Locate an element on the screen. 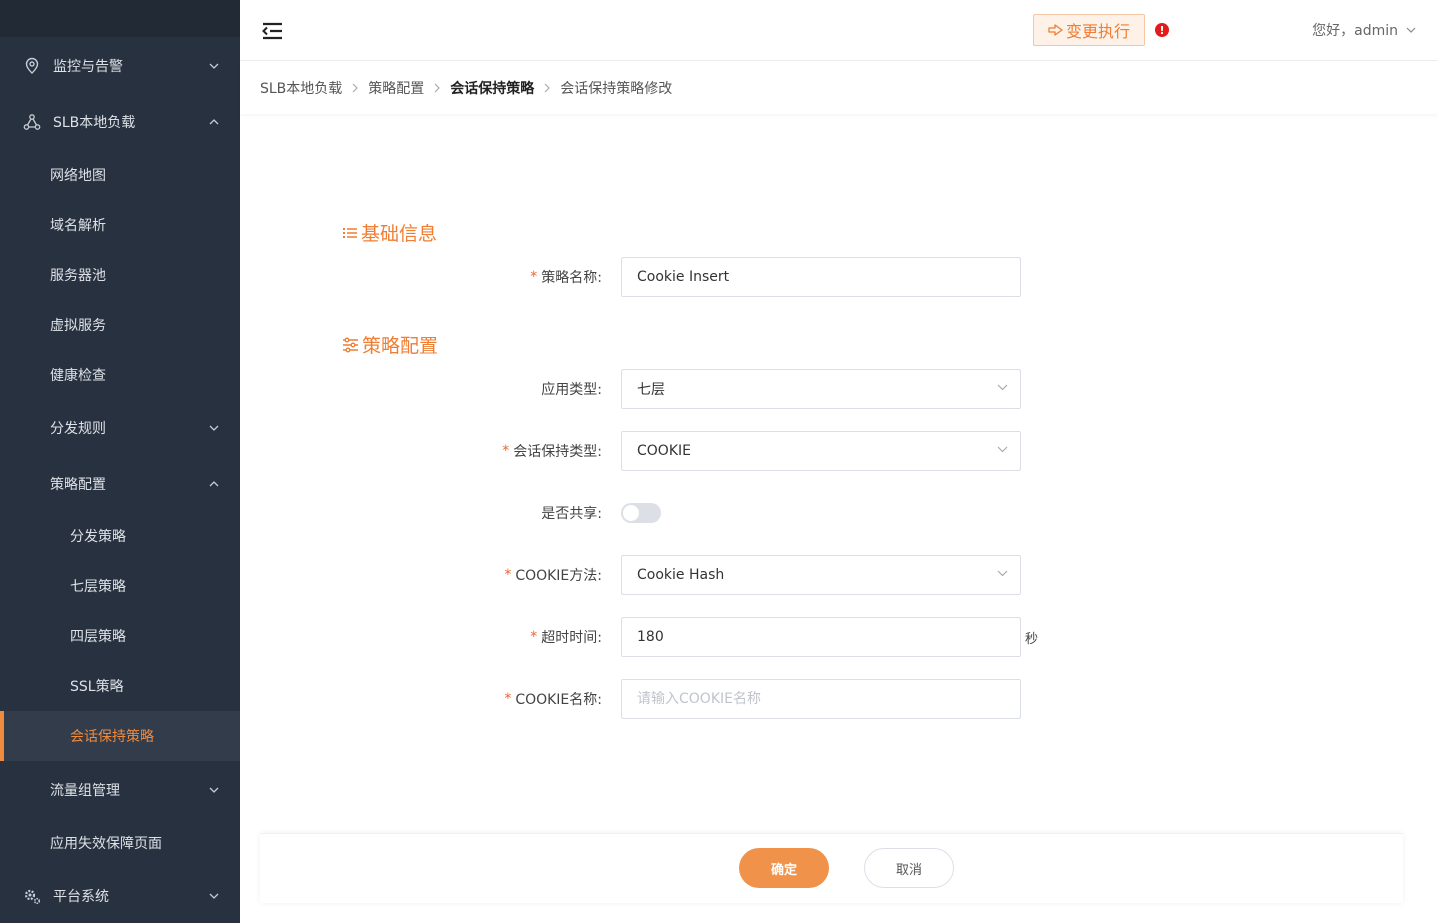 The width and height of the screenshot is (1438, 923). confirm-button: 确定 is located at coordinates (784, 868).